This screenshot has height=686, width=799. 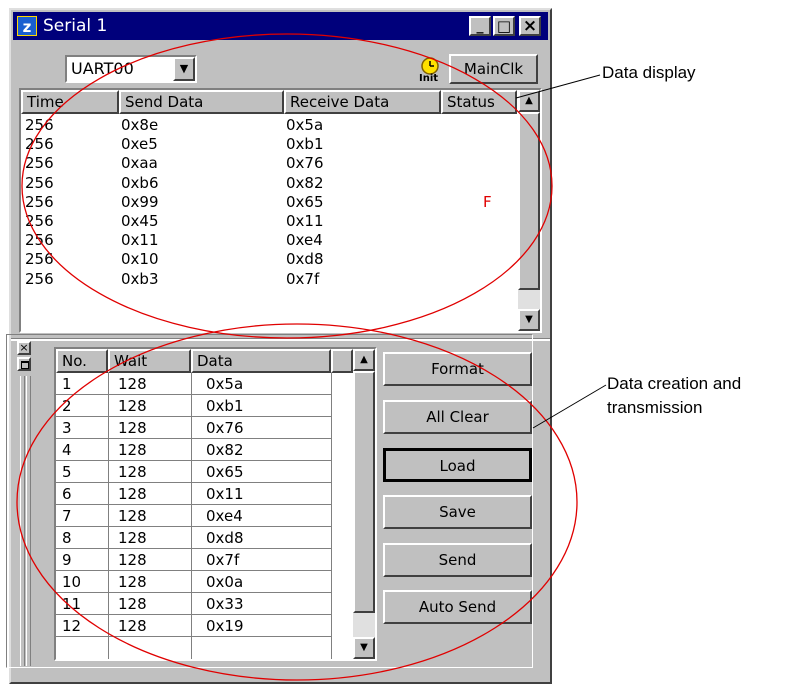 I want to click on annotation-data-creation-line2: transmission, so click(x=655, y=407).